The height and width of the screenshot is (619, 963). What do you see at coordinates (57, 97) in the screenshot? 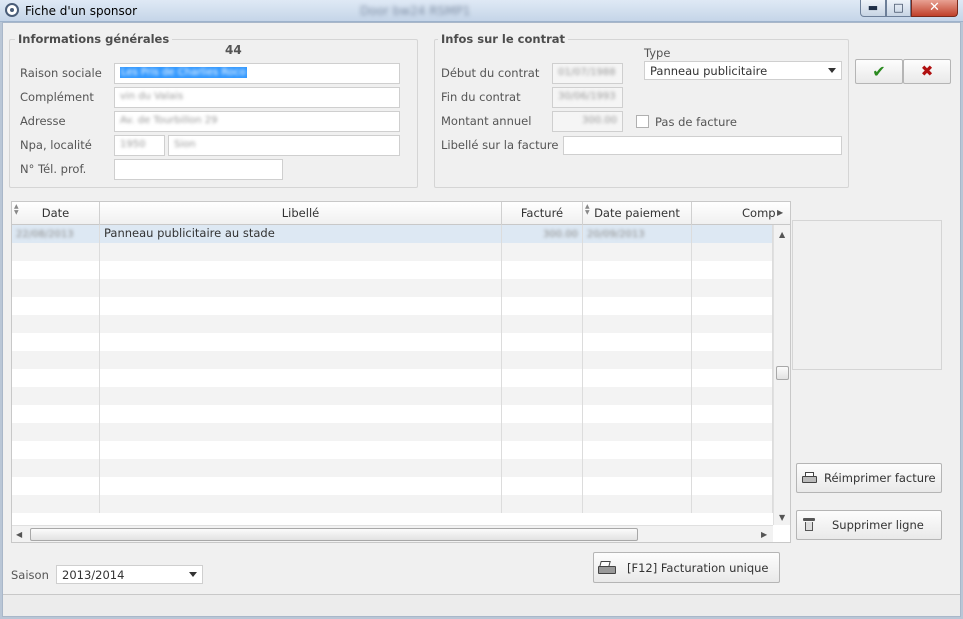
I see `complement-label: Complément` at bounding box center [57, 97].